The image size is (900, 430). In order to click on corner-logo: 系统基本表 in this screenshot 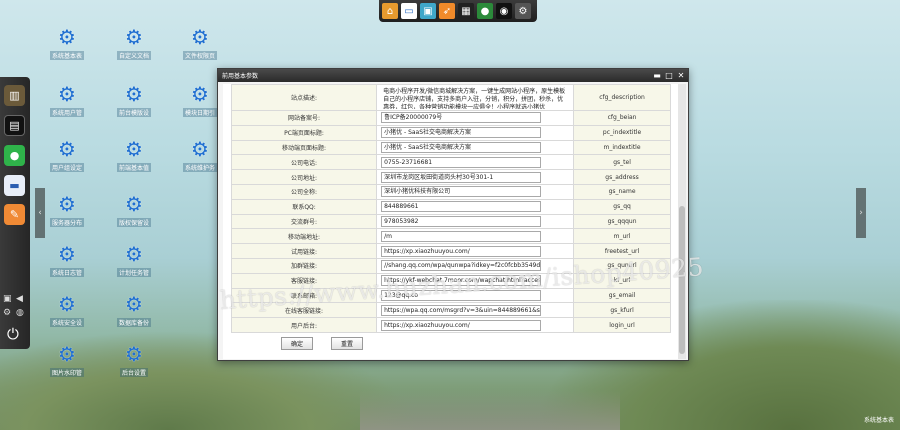, I will do `click(878, 420)`.